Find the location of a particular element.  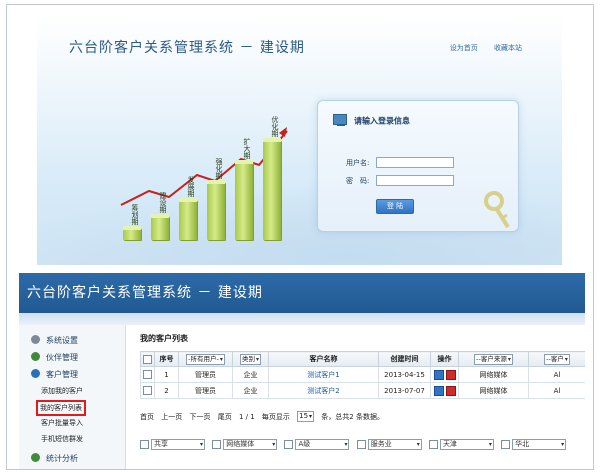

admin-system-title: 六台阶客户关系管理系统 － 建设期 is located at coordinates (145, 293).